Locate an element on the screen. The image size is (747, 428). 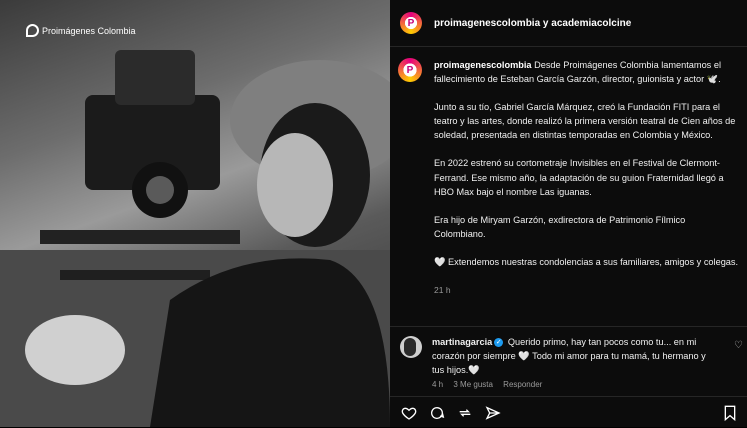
comment-reply: Responder is located at coordinates (522, 384).